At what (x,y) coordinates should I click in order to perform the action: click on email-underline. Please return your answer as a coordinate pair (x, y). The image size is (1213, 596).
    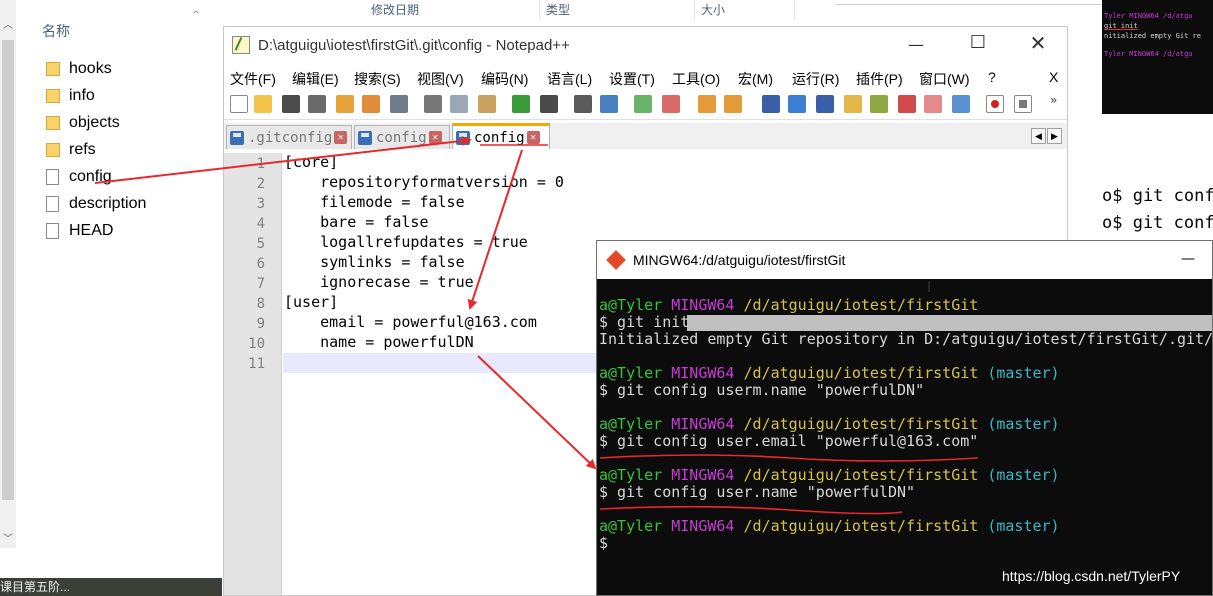
    Looking at the image, I should click on (789, 458).